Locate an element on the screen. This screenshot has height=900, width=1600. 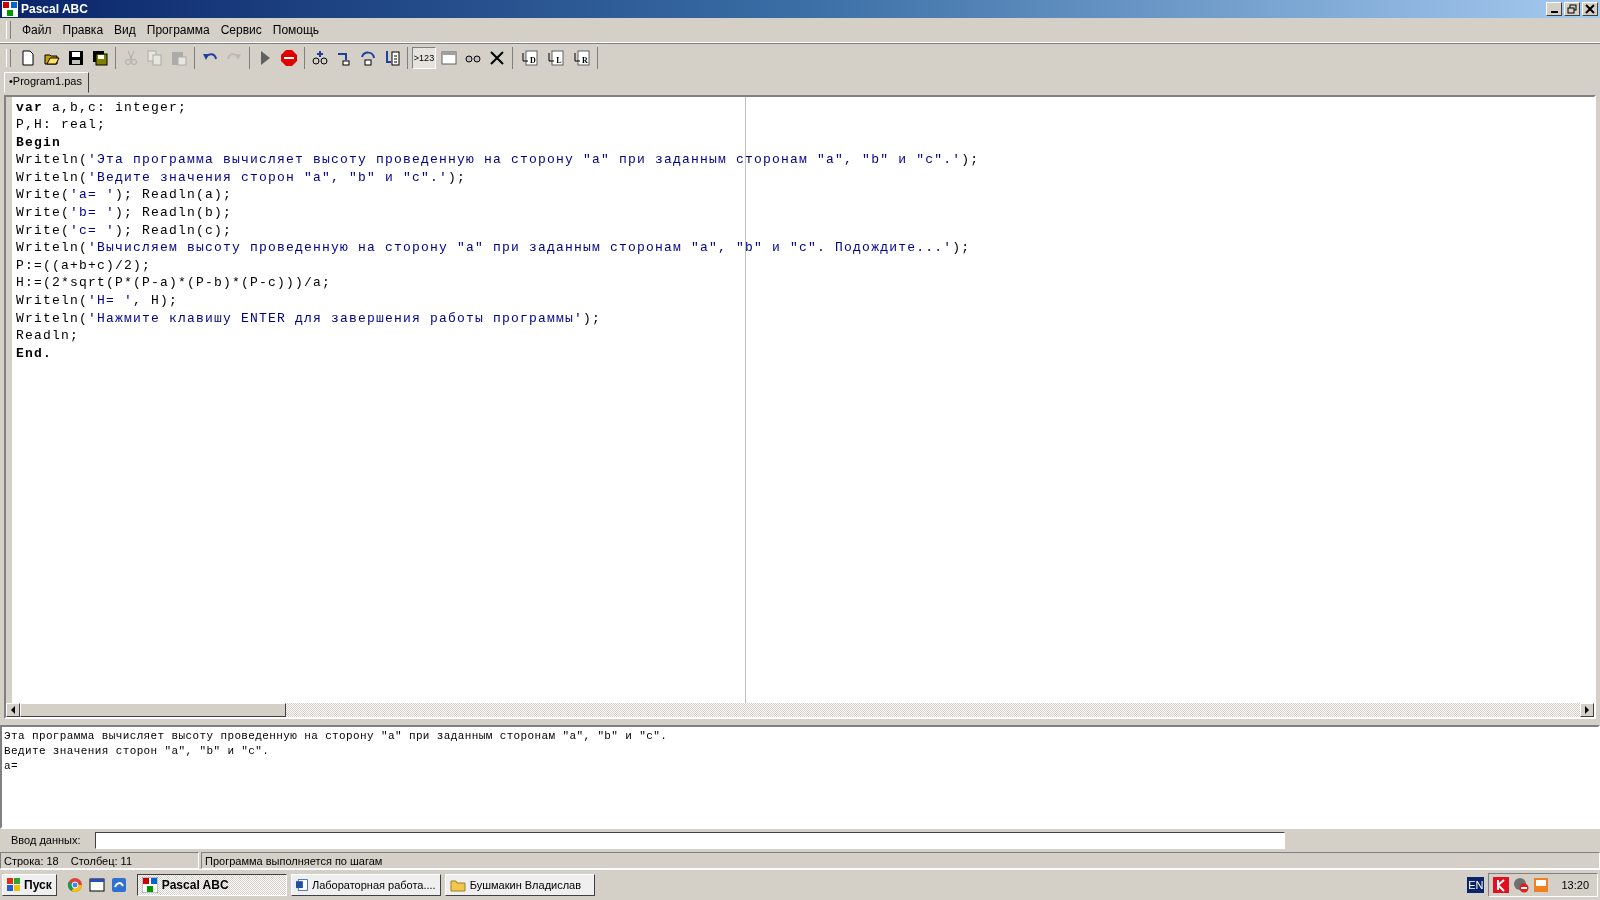
language-indicator: EN is located at coordinates (1476, 885).